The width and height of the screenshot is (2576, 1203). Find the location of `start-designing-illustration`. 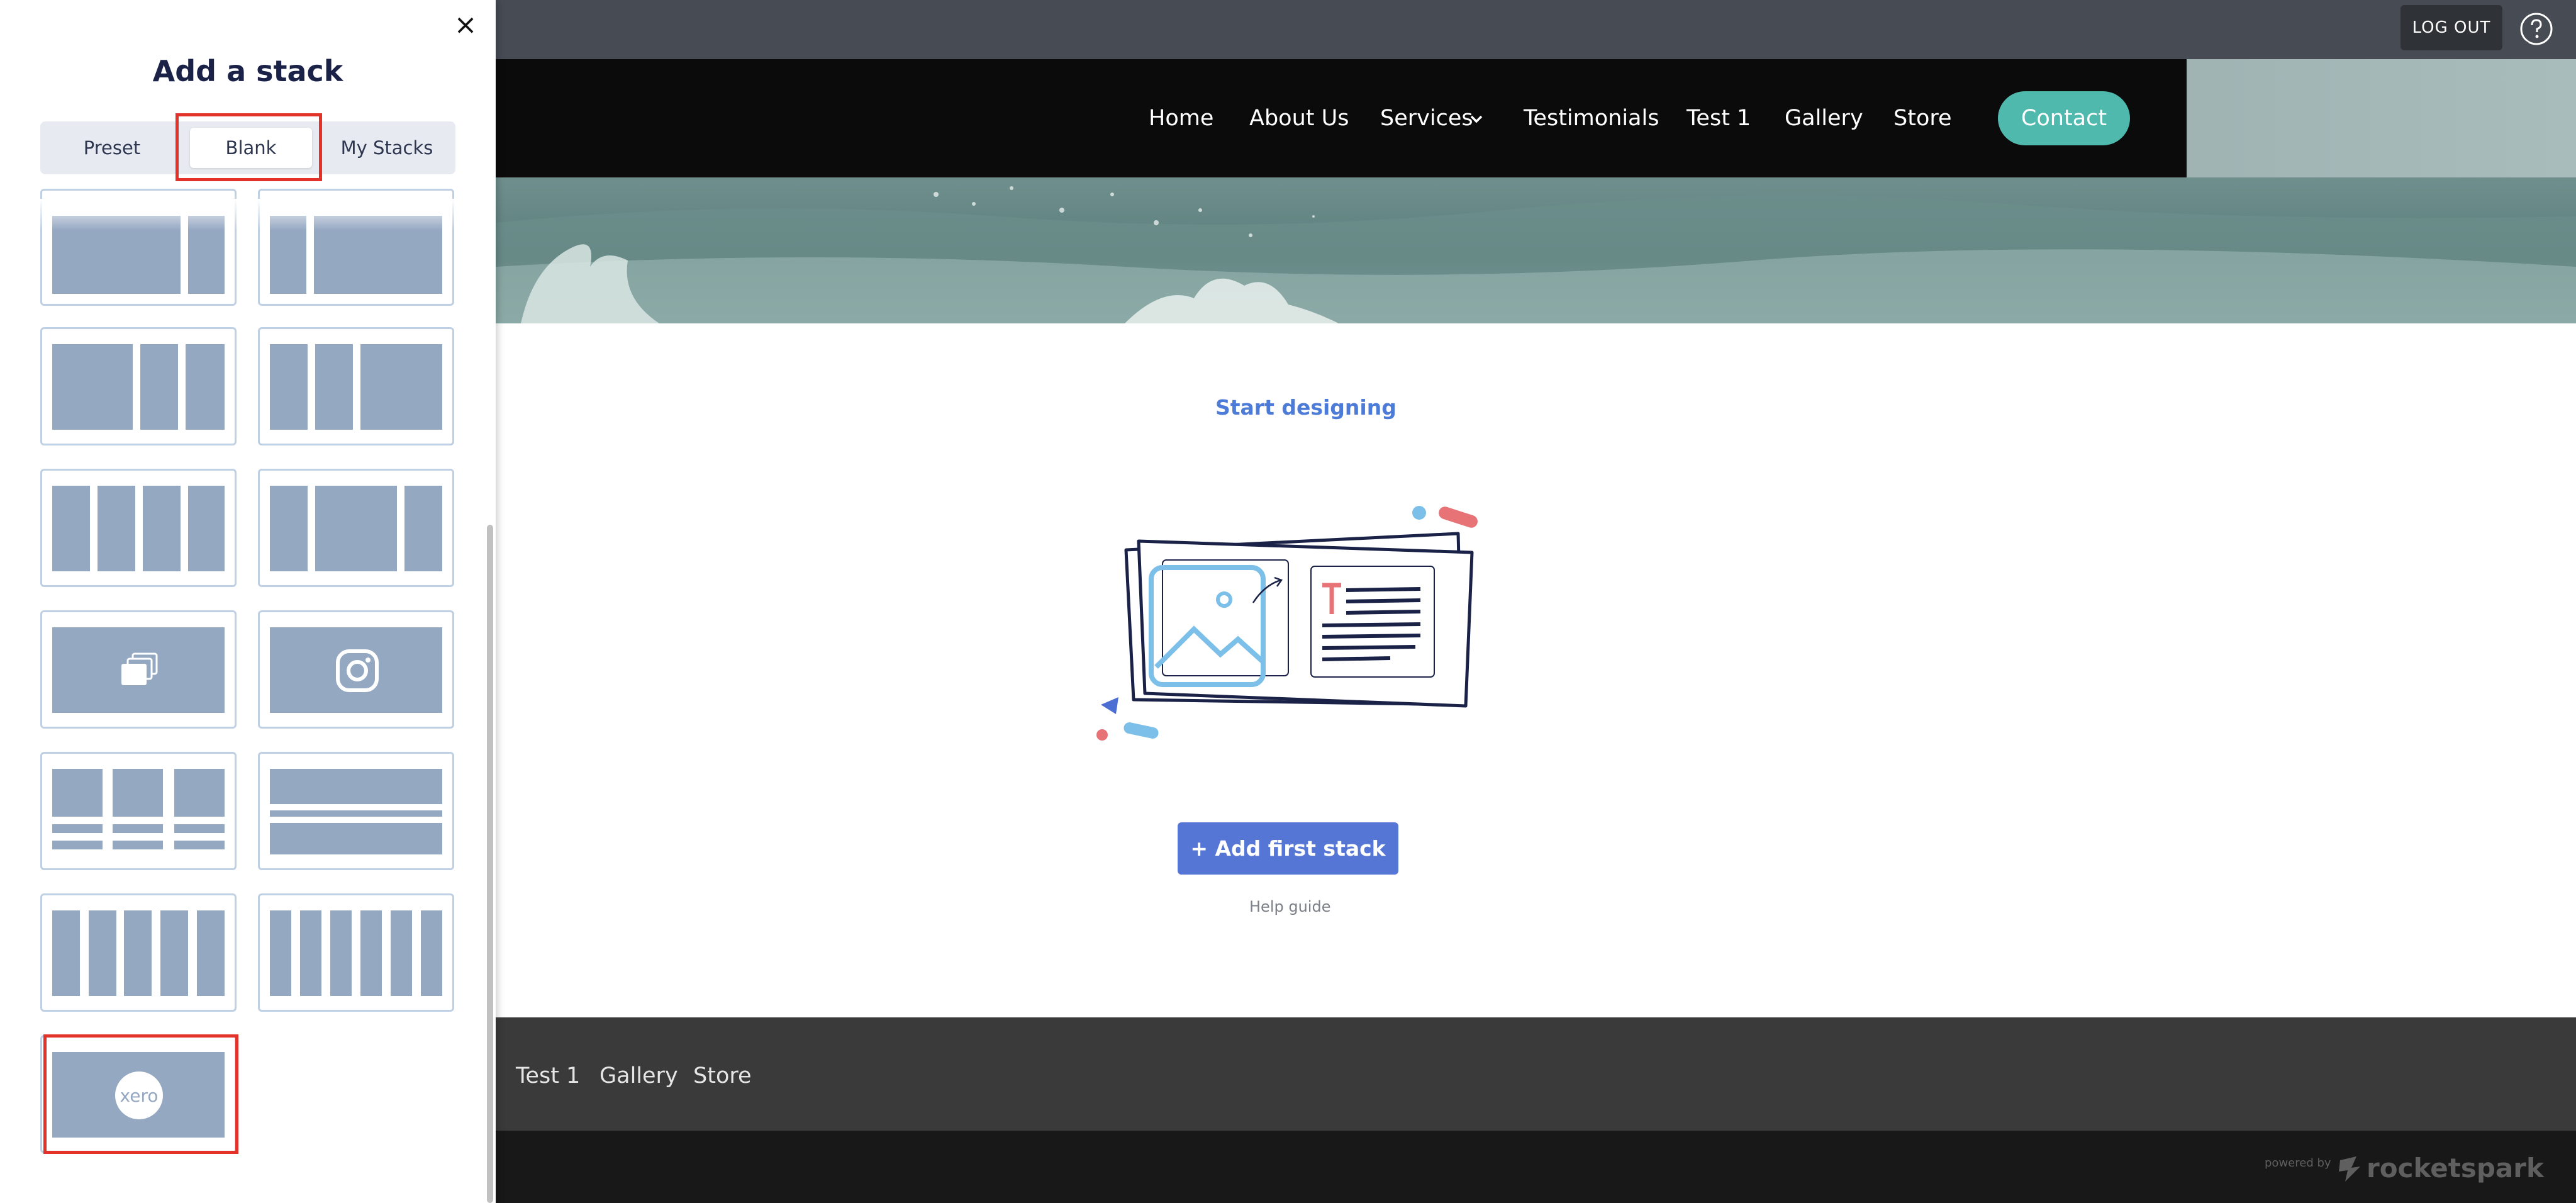

start-designing-illustration is located at coordinates (1287, 623).